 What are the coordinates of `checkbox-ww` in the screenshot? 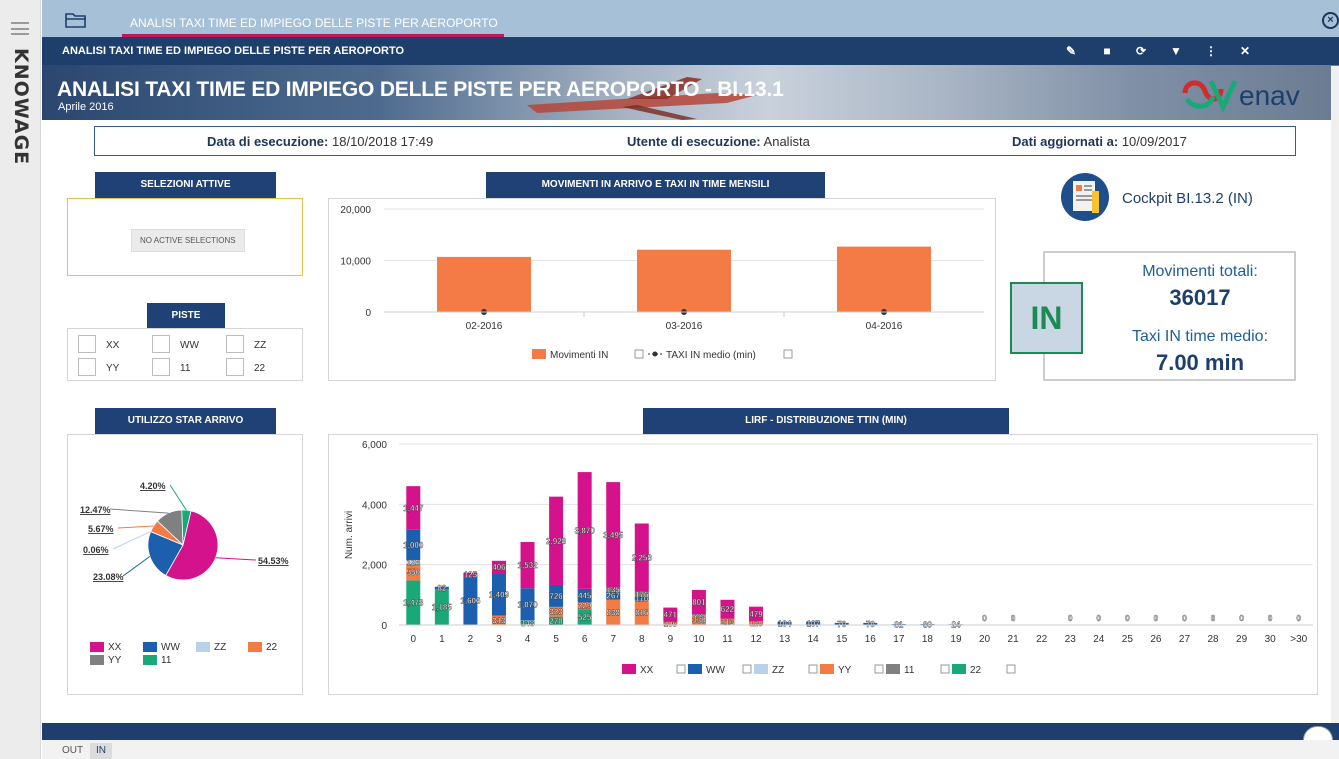 It's located at (161, 344).